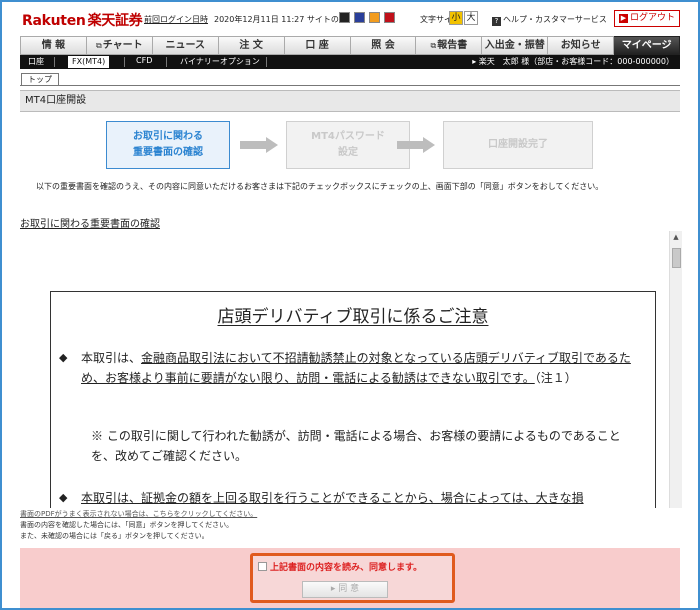 This screenshot has height=610, width=700. I want to click on agree-area: 上記書面の内容を読み、同意します。 ▸ 同 意, so click(350, 578).